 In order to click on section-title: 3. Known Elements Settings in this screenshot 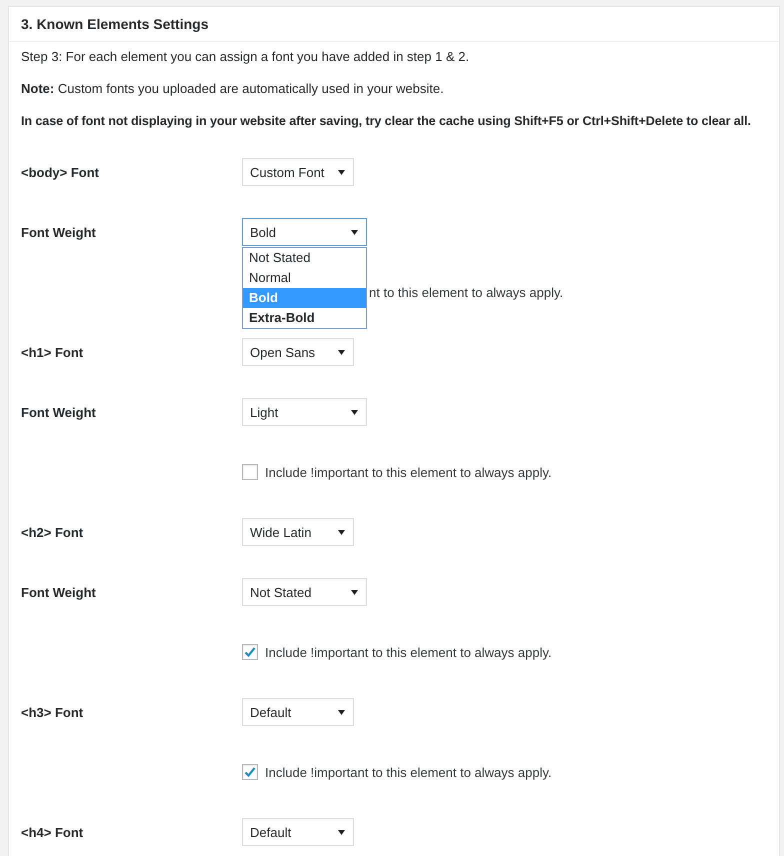, I will do `click(114, 24)`.